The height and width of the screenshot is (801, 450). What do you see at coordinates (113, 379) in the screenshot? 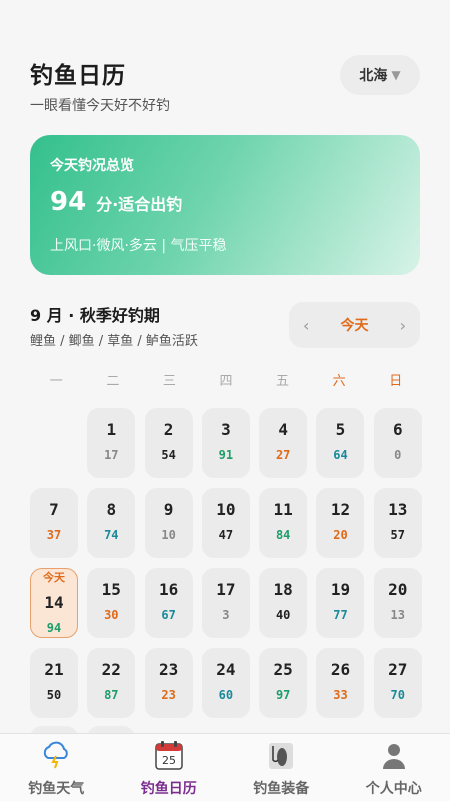
I see `weekday-label: 二` at bounding box center [113, 379].